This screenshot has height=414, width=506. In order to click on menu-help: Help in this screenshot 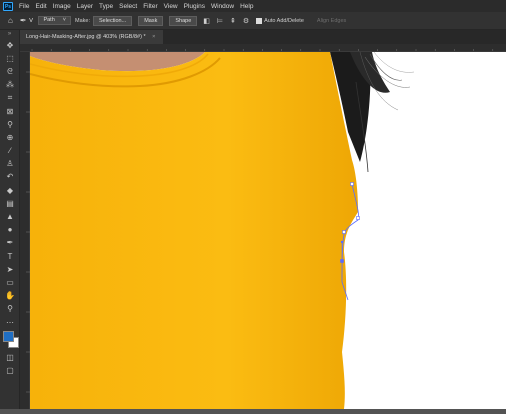, I will do `click(246, 6)`.